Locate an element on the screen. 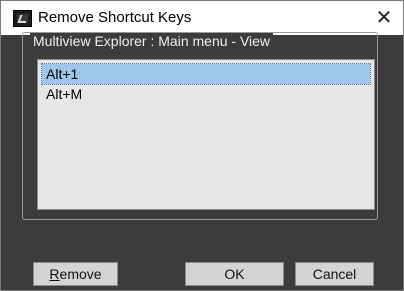  title-bar: Remove Shortcut Keys ✕ is located at coordinates (202, 18).